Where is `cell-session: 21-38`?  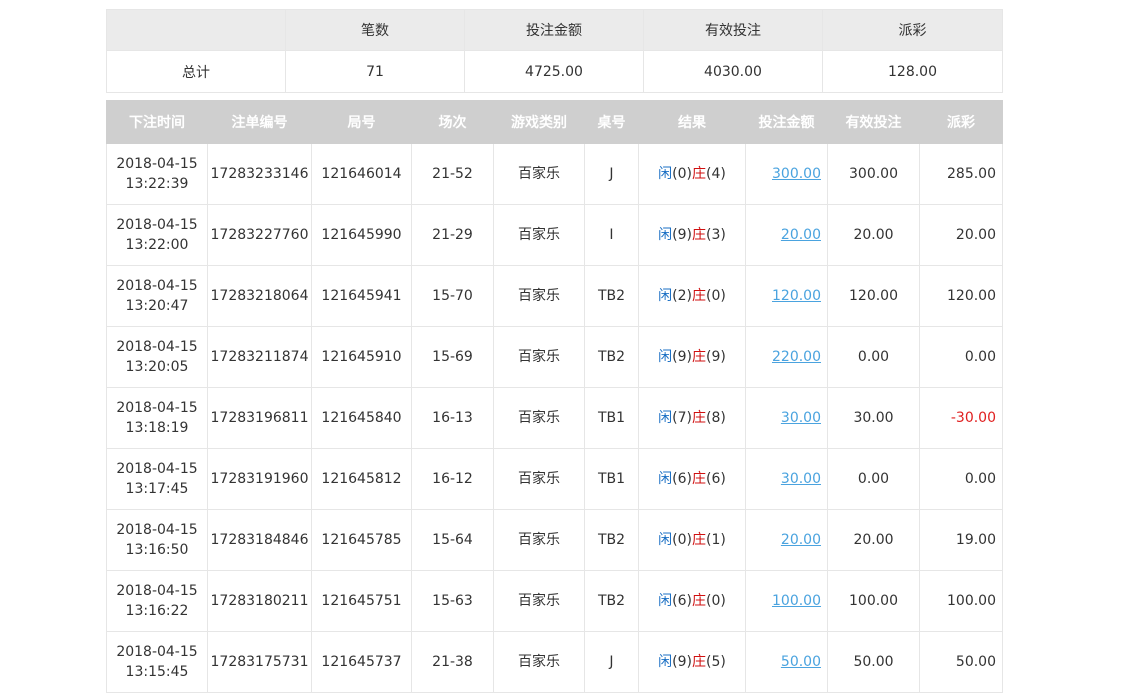 cell-session: 21-38 is located at coordinates (452, 662).